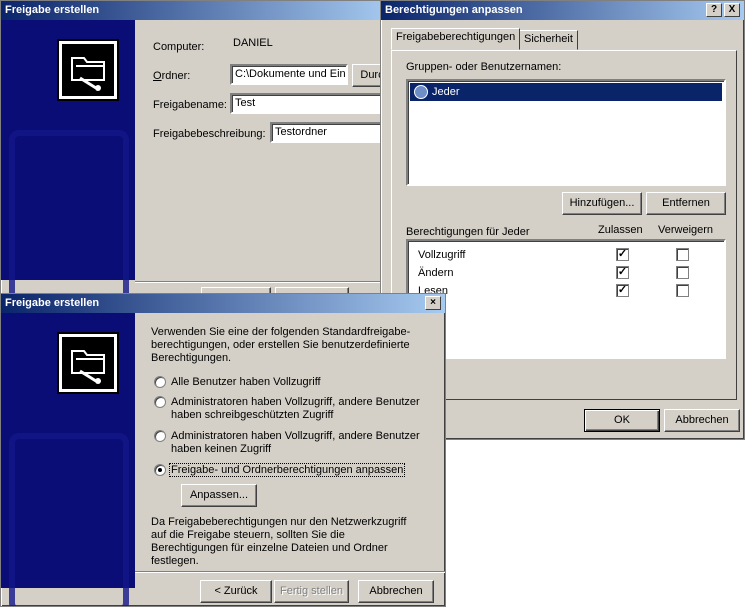 This screenshot has width=745, height=607. What do you see at coordinates (562, 10) in the screenshot?
I see `permissions-titlebar: Berechtigungen anpassen ? X` at bounding box center [562, 10].